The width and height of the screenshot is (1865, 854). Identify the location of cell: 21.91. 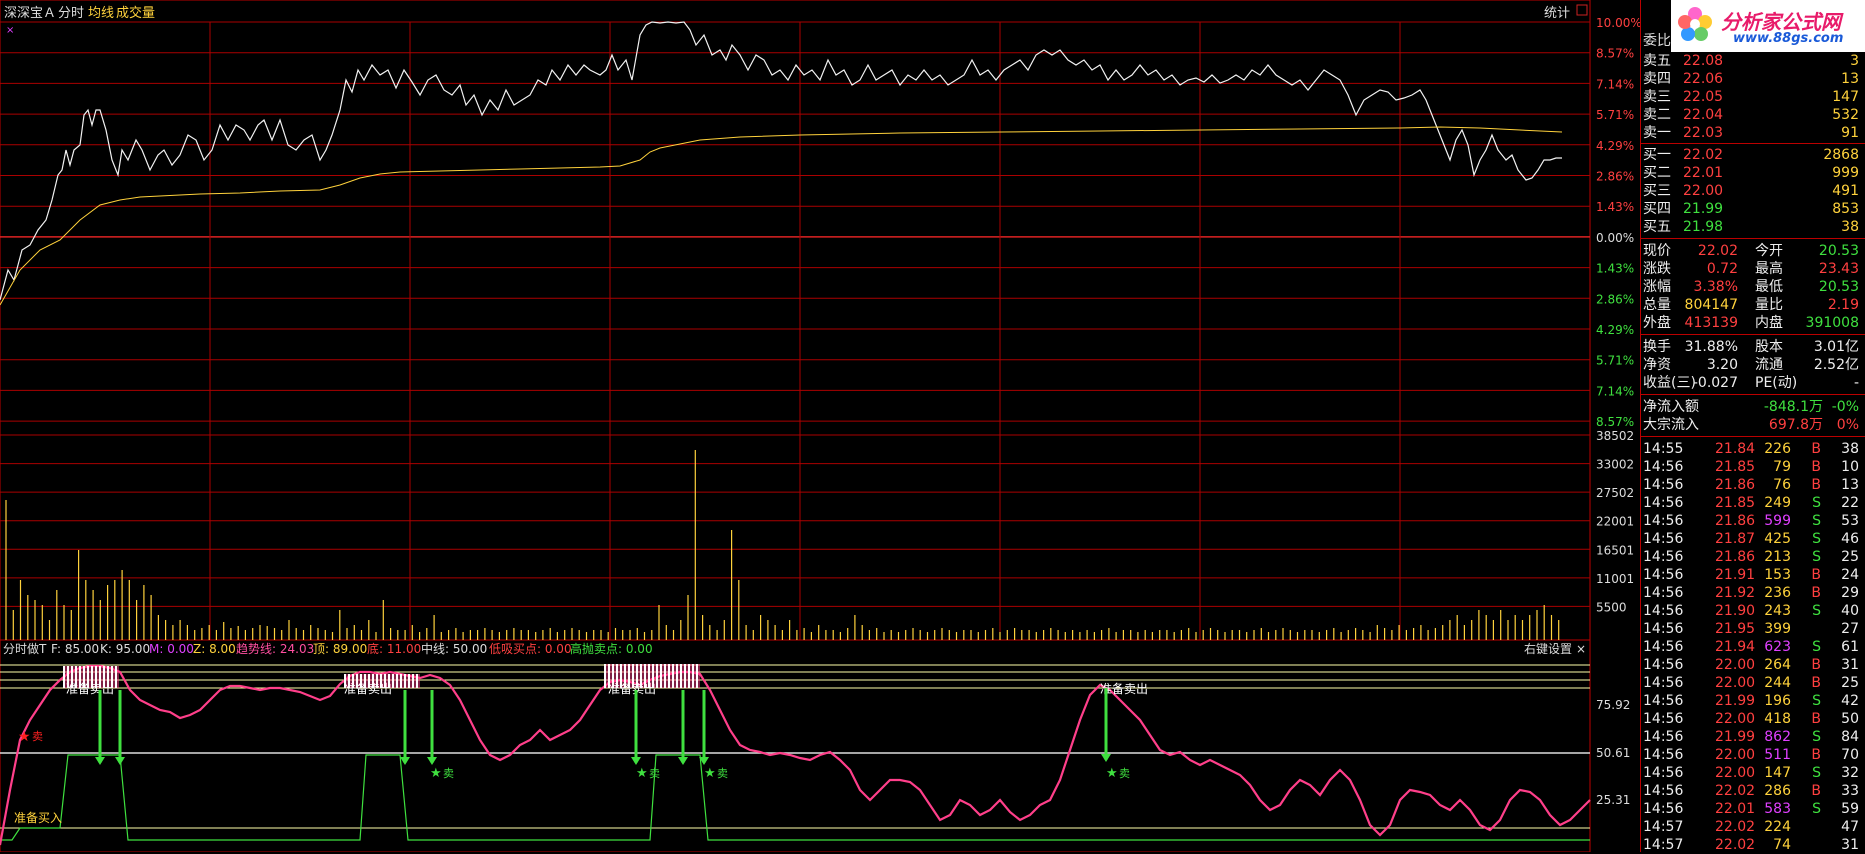
(1735, 575).